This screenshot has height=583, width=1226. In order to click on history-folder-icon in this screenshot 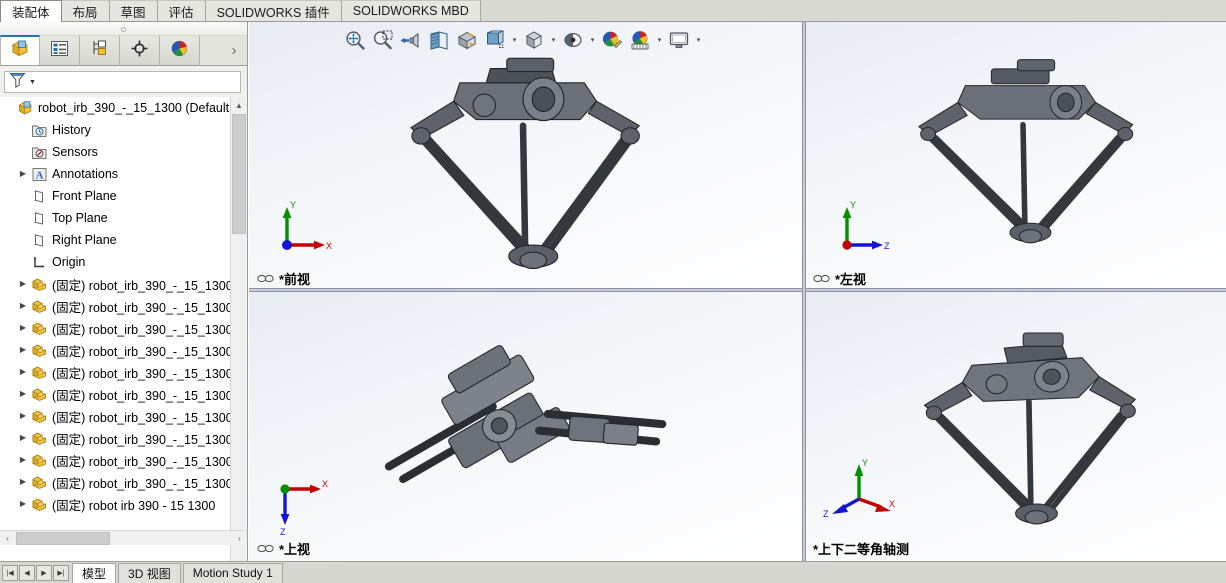, I will do `click(39, 130)`.